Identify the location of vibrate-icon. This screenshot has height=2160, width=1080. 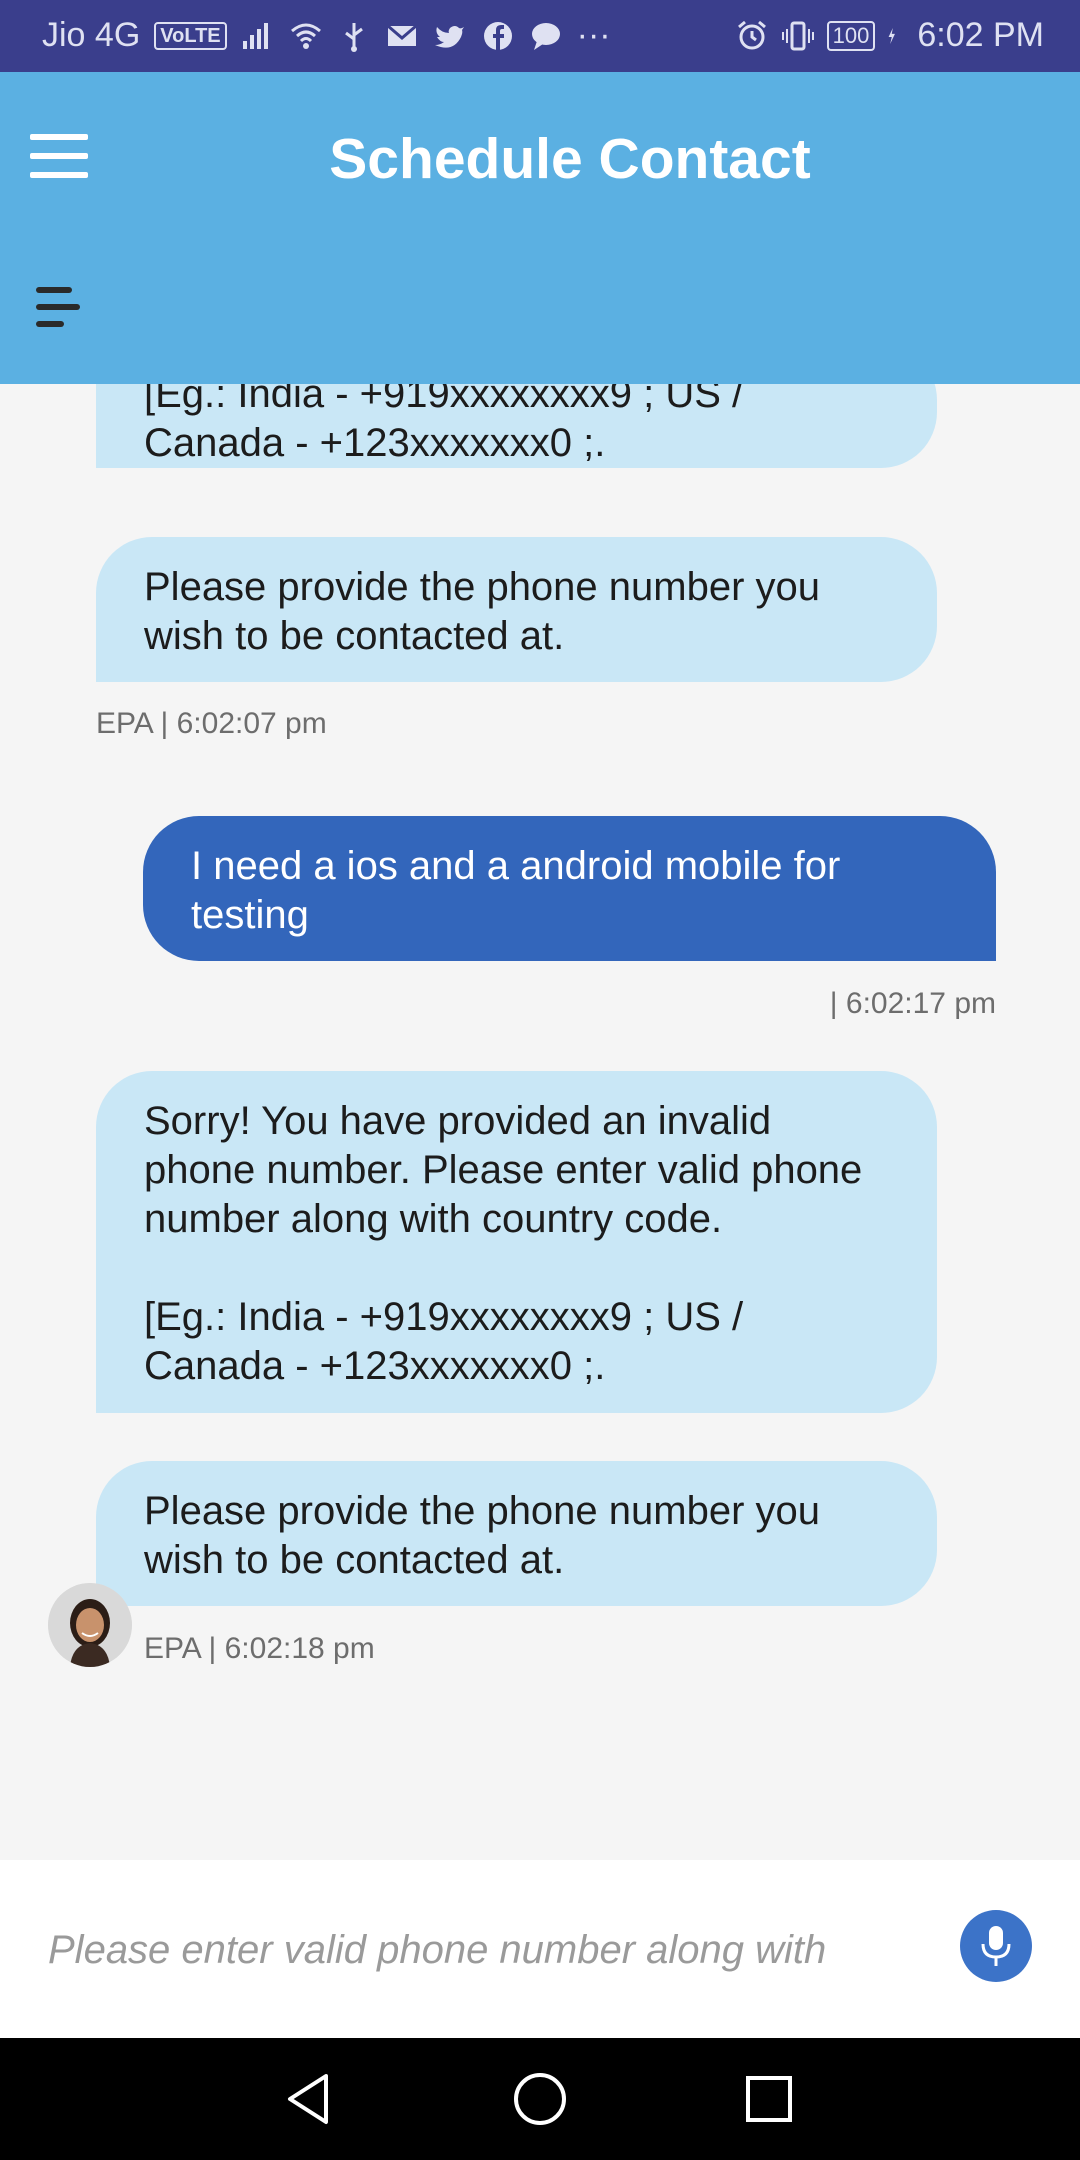
(797, 35).